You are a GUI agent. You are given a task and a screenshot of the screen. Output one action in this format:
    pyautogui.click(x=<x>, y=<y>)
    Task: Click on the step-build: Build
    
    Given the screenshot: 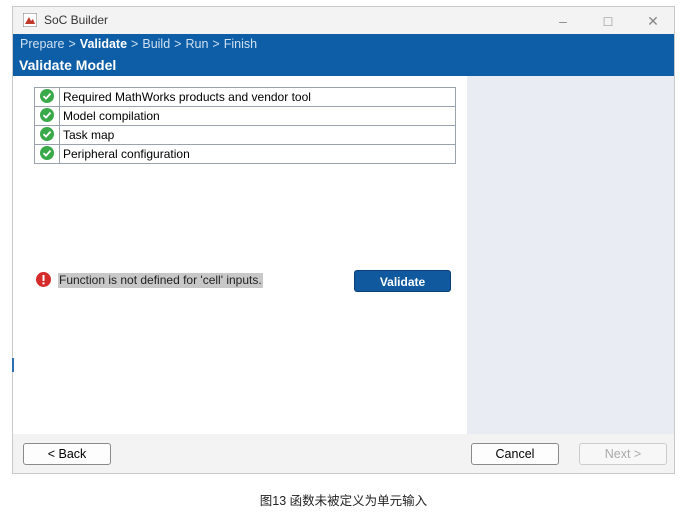 What is the action you would take?
    pyautogui.click(x=156, y=44)
    